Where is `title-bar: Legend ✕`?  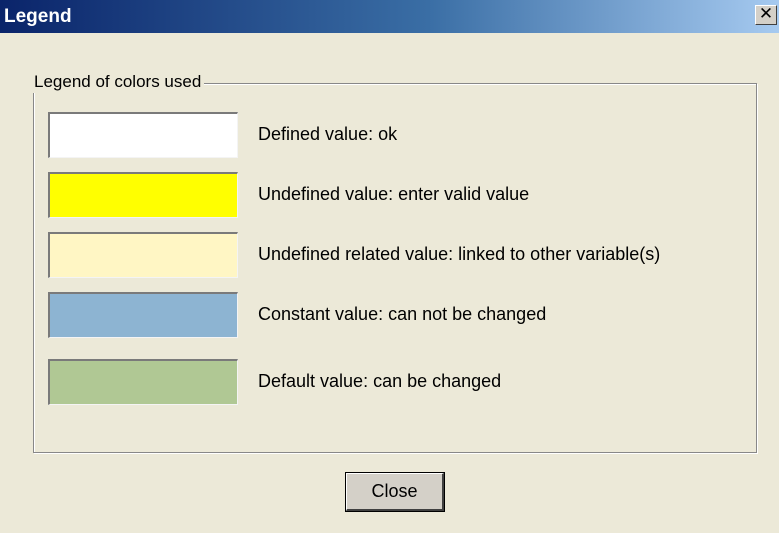 title-bar: Legend ✕ is located at coordinates (389, 16).